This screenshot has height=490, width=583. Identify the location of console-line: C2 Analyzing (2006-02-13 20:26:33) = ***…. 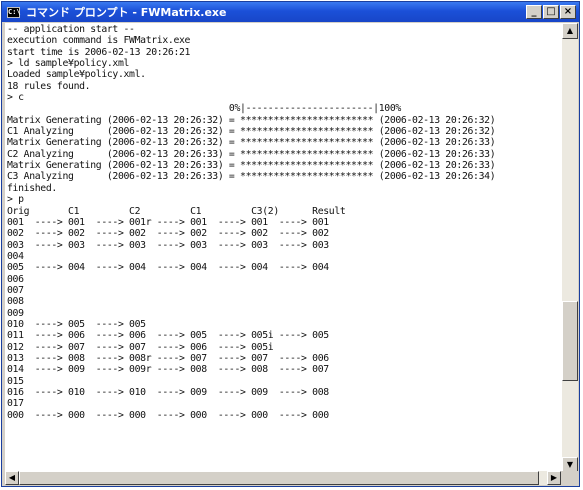
(251, 154).